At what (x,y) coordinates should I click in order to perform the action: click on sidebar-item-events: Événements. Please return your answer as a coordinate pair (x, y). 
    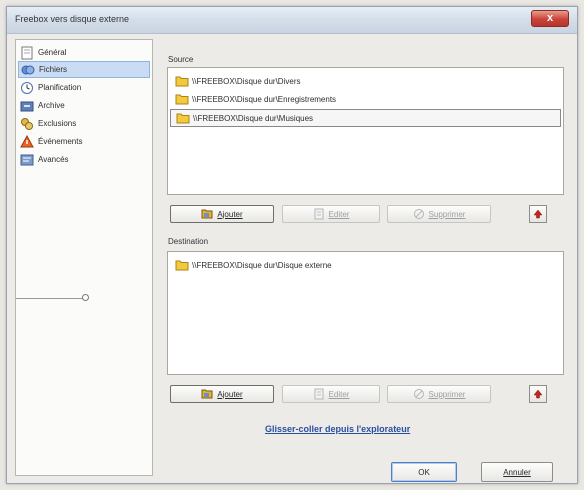
    Looking at the image, I should click on (84, 141).